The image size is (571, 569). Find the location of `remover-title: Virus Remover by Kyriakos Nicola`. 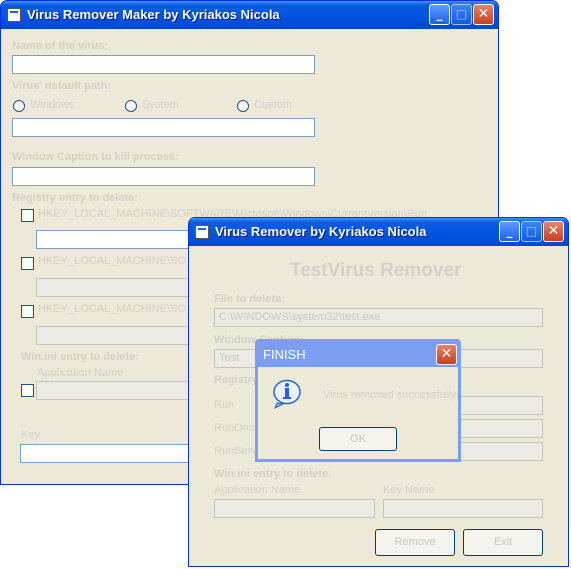

remover-title: Virus Remover by Kyriakos Nicola is located at coordinates (321, 231).